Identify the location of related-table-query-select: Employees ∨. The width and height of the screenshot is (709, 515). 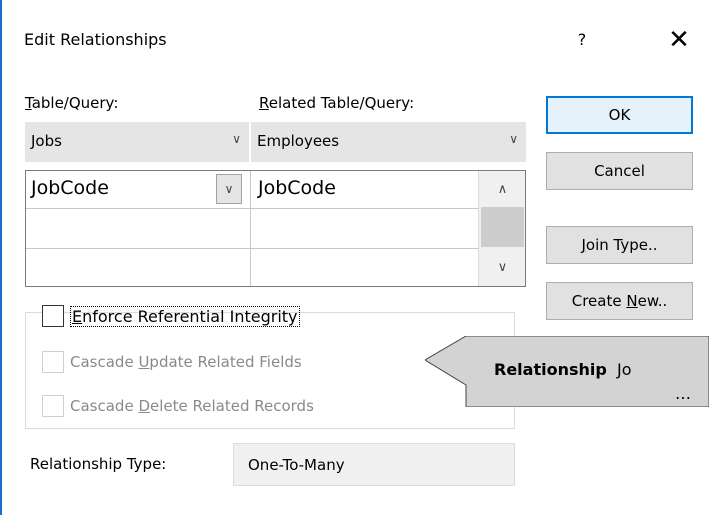
(388, 142).